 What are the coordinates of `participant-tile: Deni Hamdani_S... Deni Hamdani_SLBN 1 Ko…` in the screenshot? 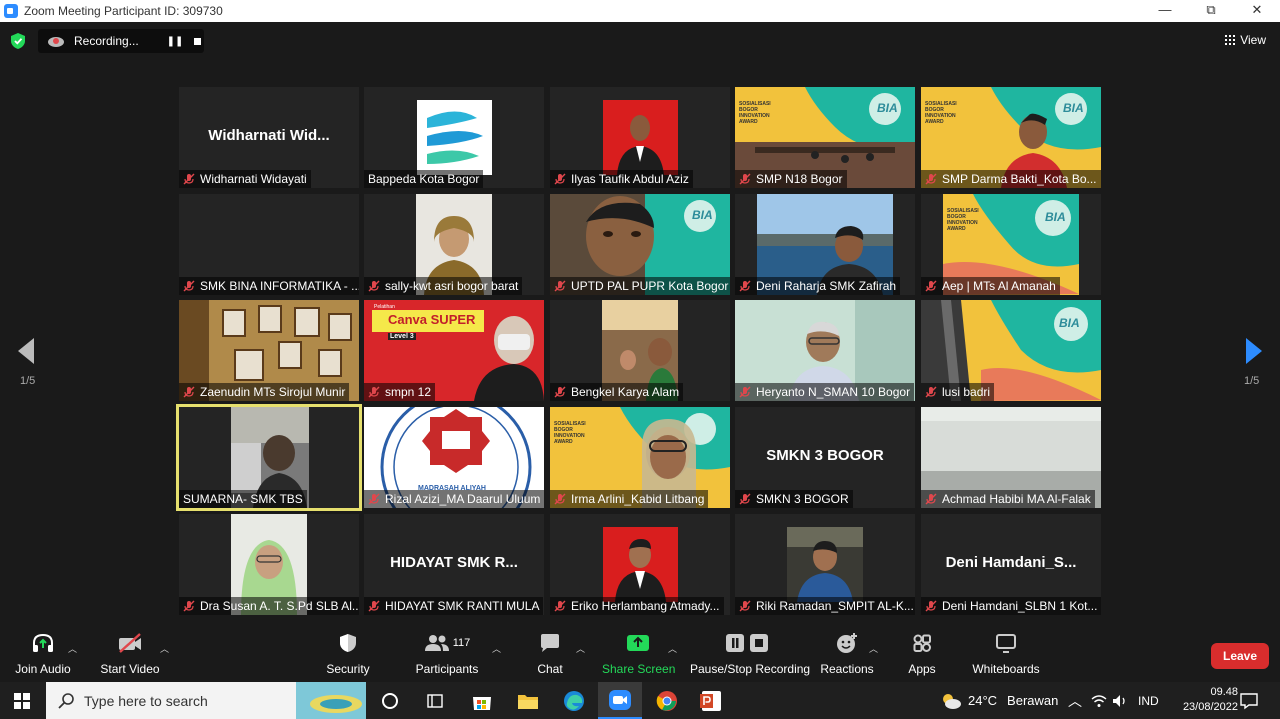 It's located at (1011, 564).